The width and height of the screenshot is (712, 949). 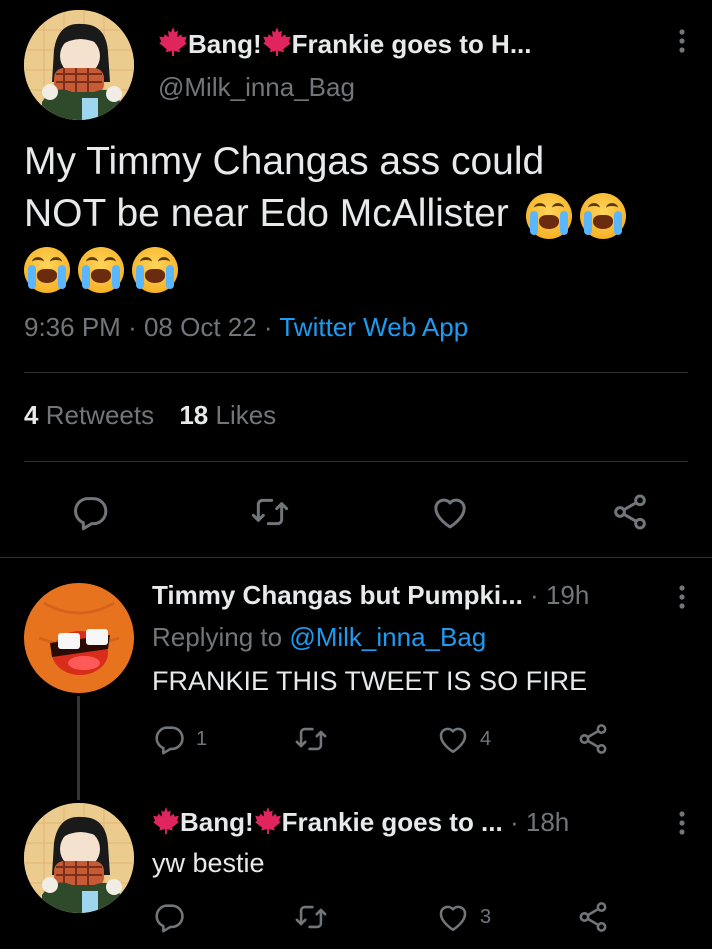 I want to click on like-button: 4, so click(x=463, y=739).